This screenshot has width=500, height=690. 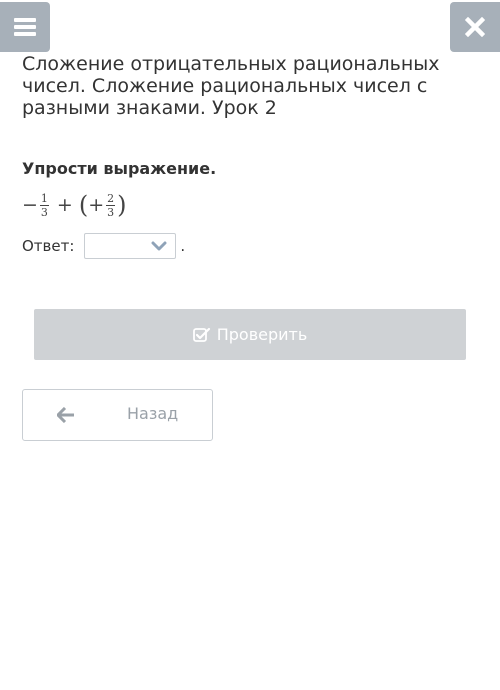 I want to click on answer-dropdown, so click(x=130, y=246).